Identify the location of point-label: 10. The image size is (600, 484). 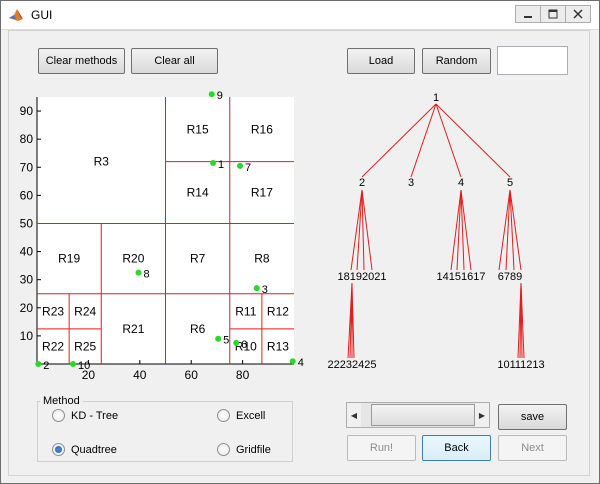
(84, 366).